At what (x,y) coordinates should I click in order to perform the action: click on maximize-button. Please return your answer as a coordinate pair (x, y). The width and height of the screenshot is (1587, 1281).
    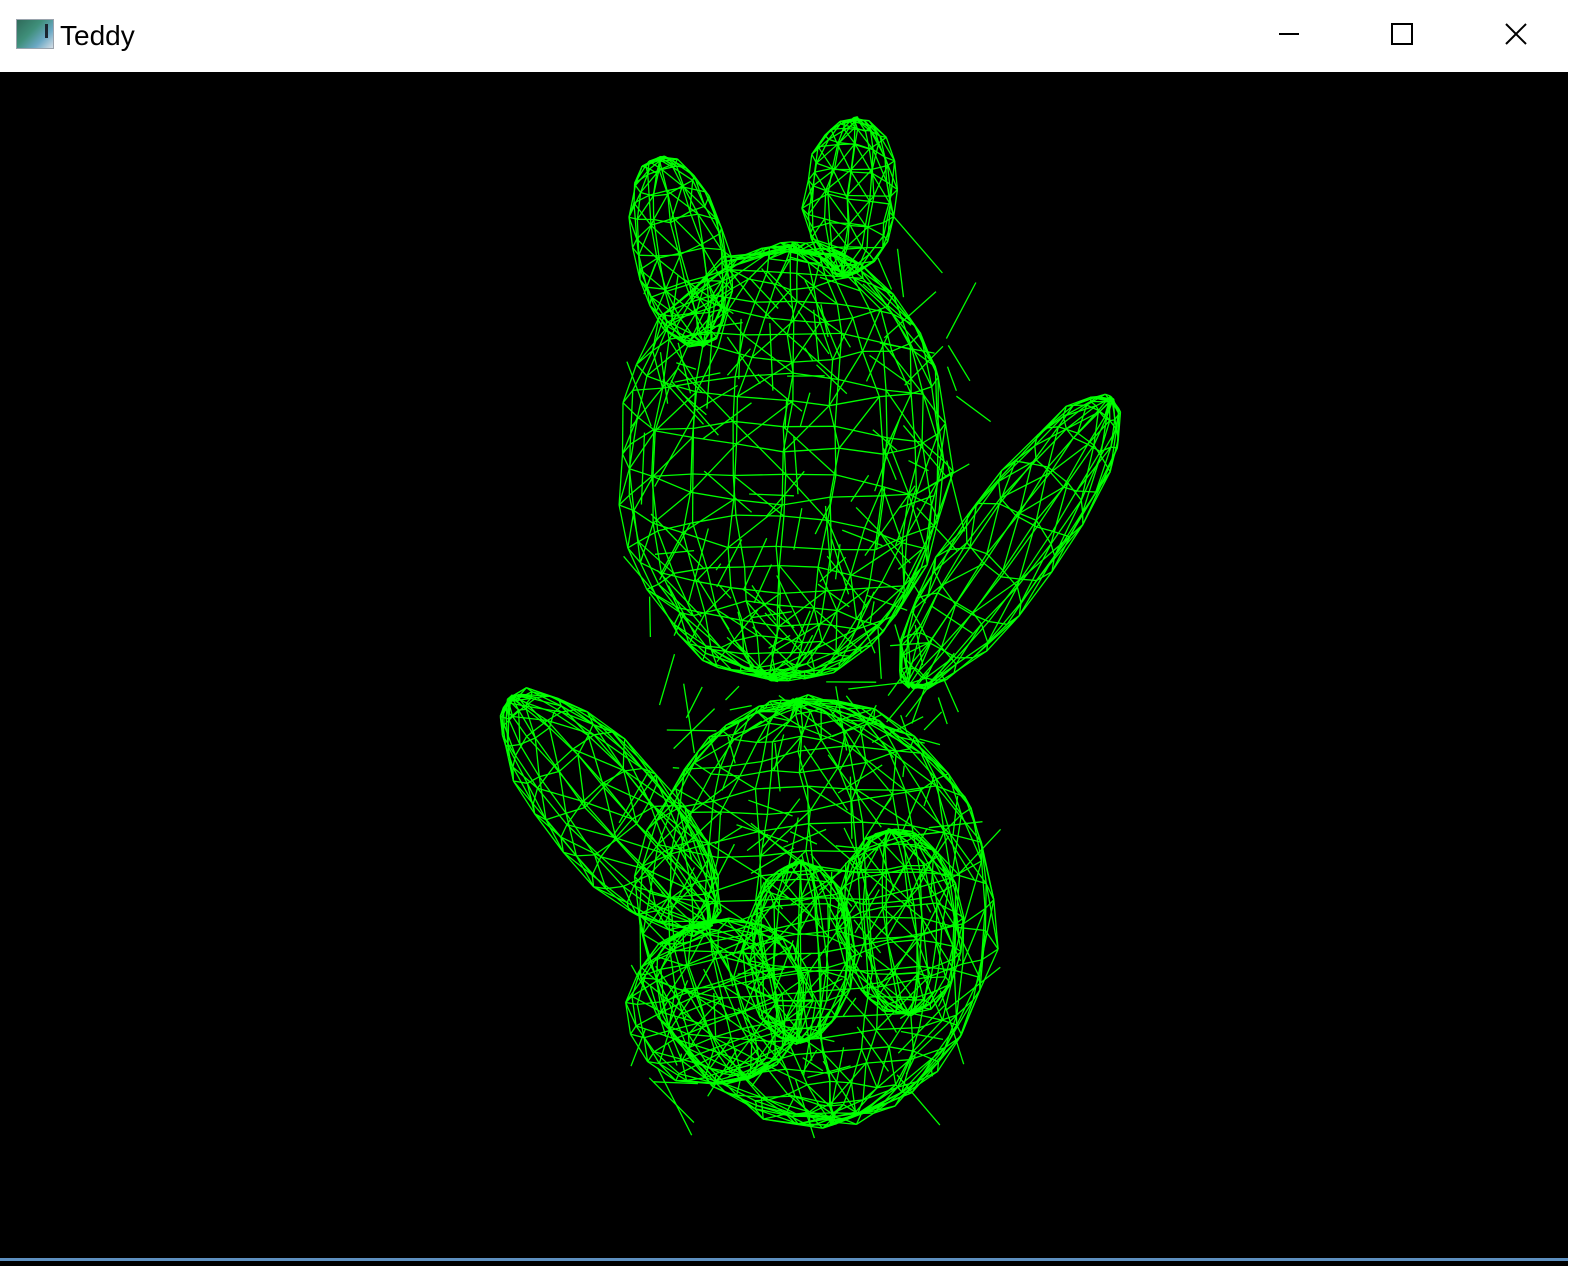
    Looking at the image, I should click on (1402, 34).